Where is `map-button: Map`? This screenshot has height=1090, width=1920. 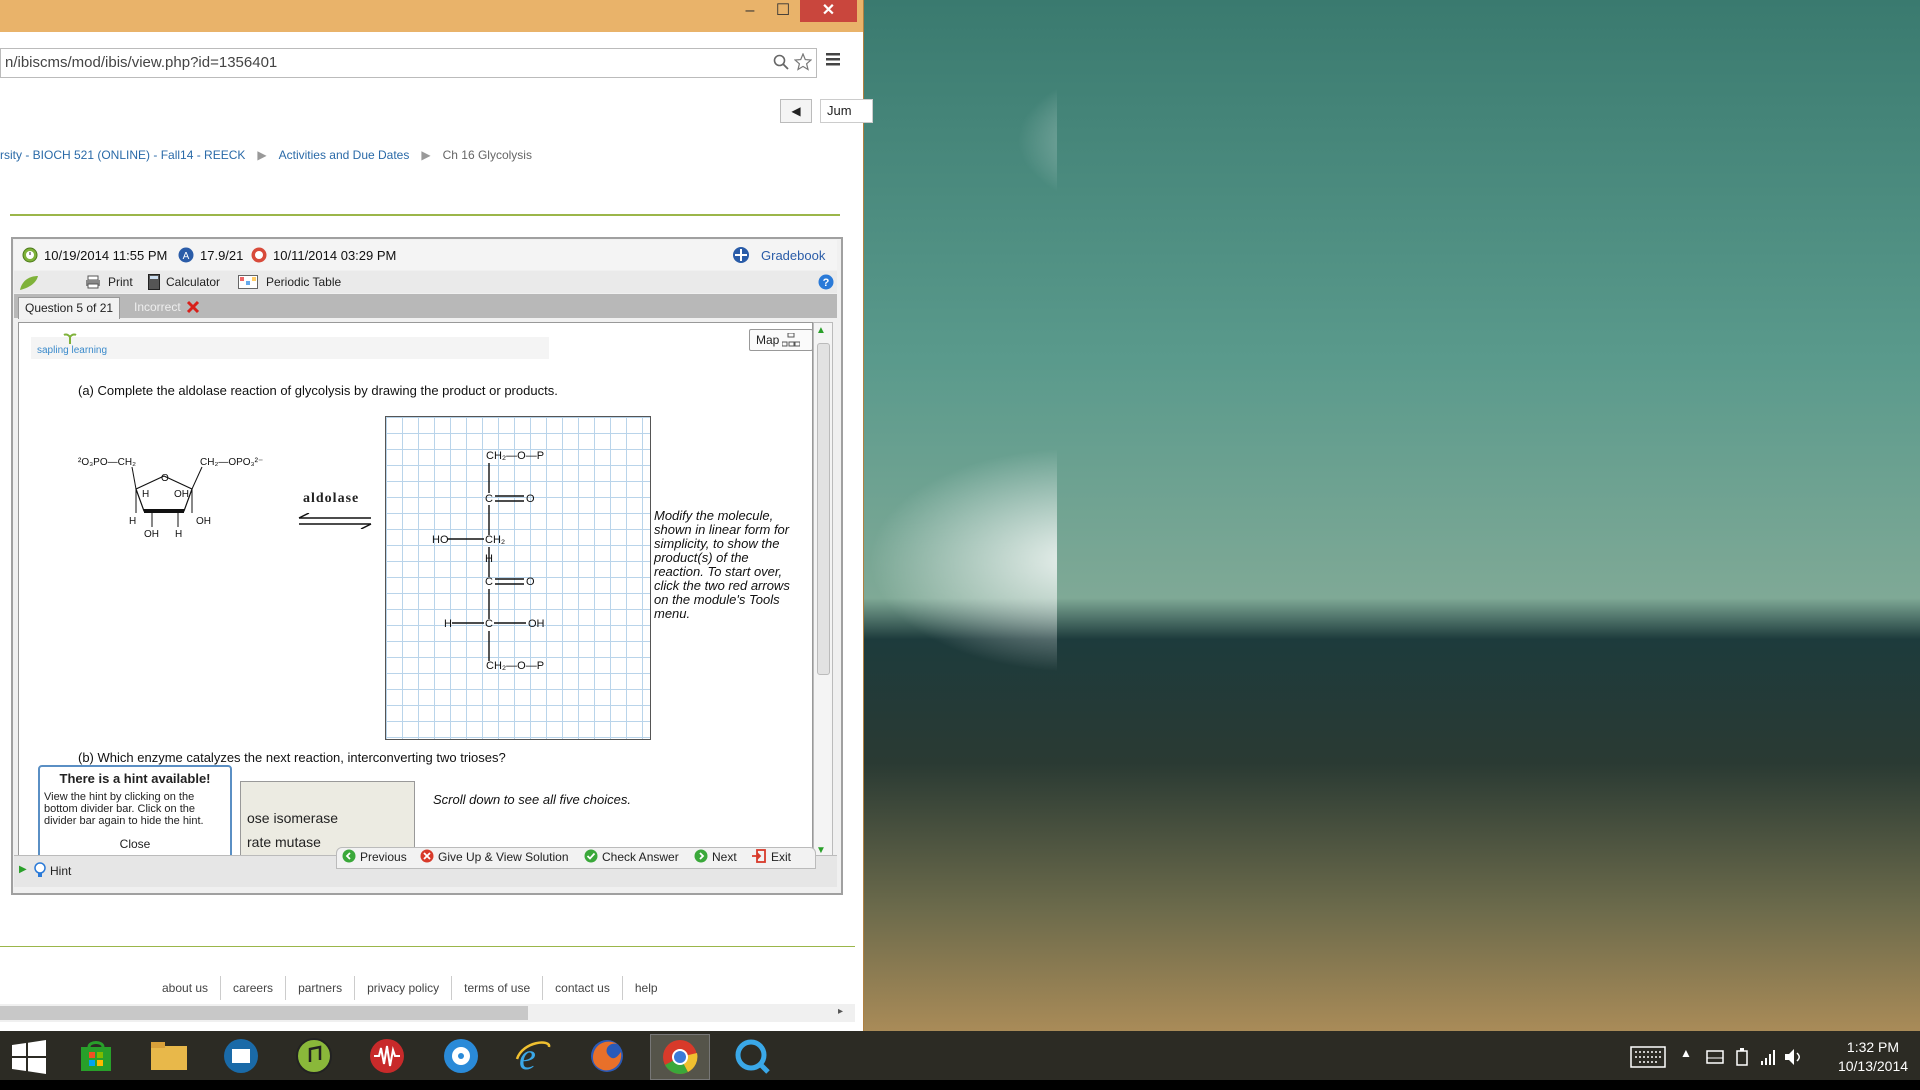
map-button: Map is located at coordinates (781, 340).